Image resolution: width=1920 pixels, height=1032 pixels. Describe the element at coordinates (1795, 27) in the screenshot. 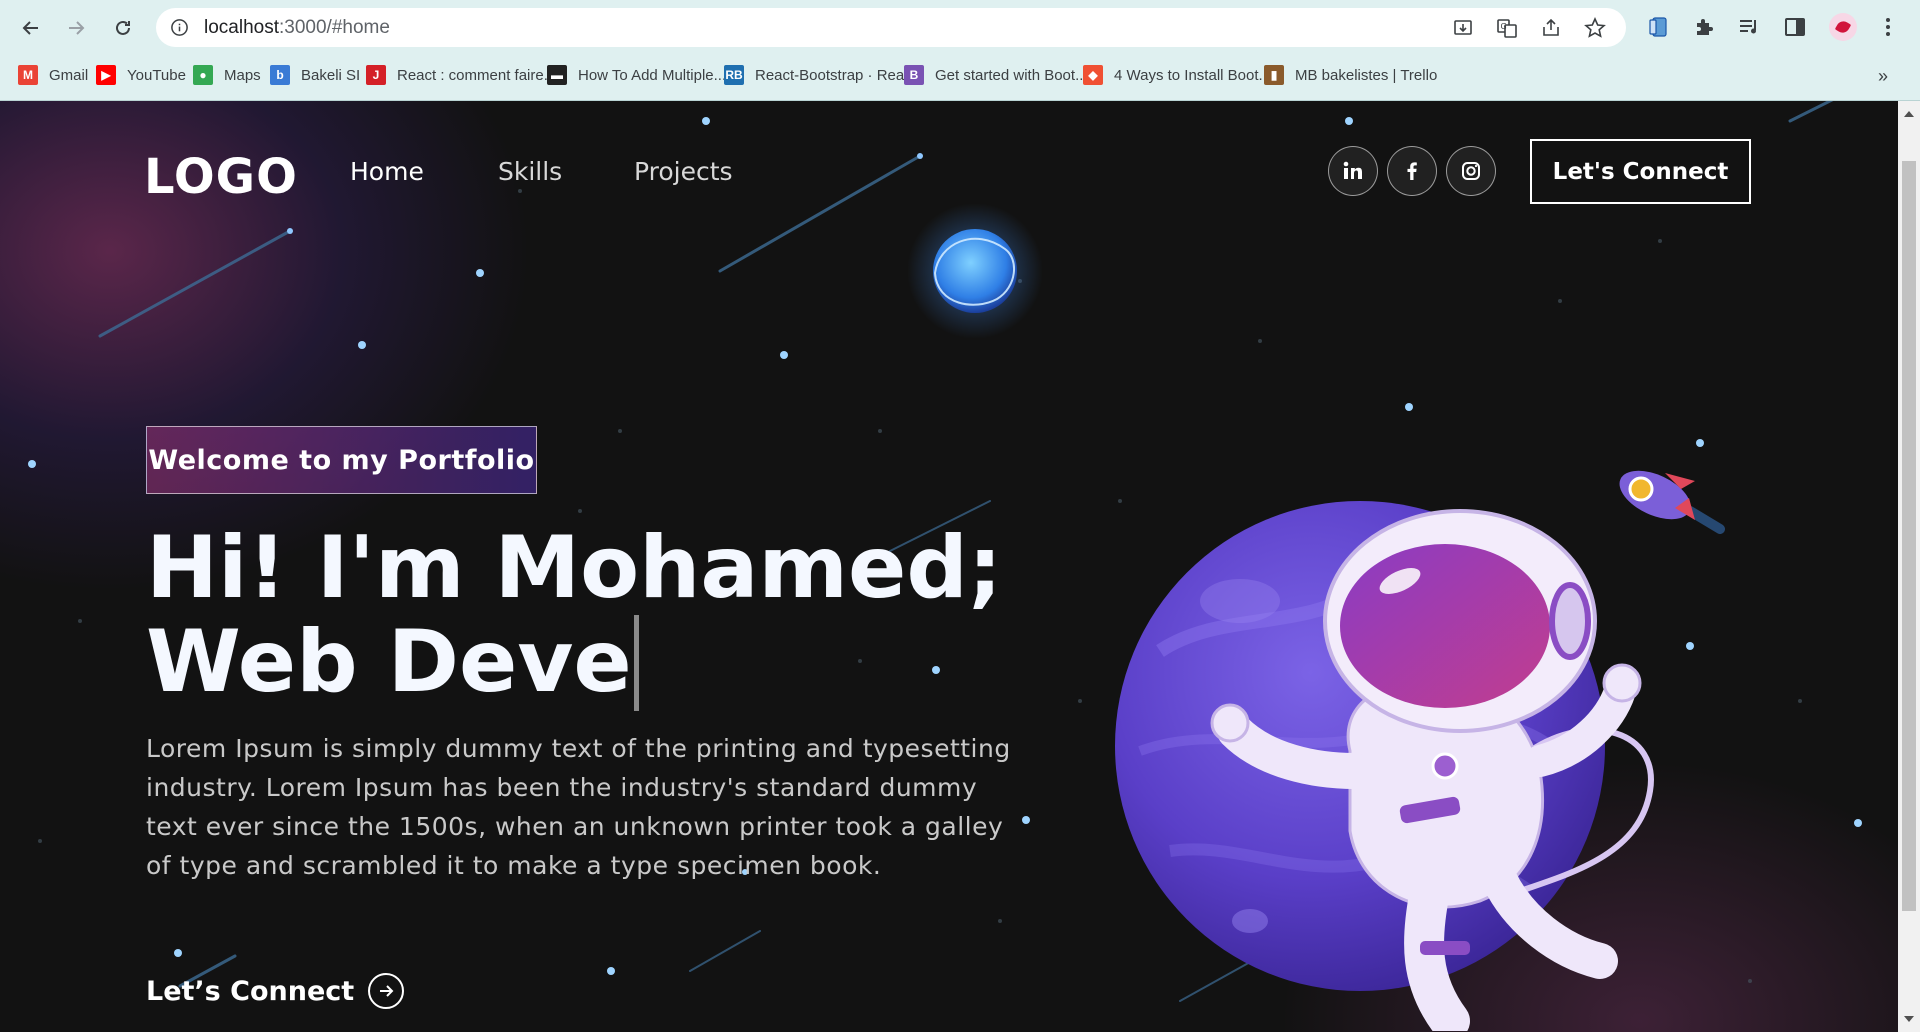

I see `side-panel-icon` at that location.